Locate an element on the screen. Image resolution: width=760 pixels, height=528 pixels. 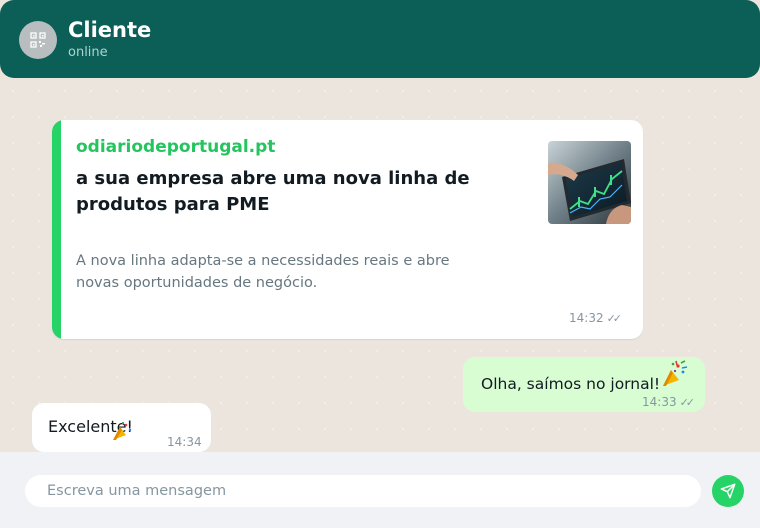
message-composer is located at coordinates (380, 490).